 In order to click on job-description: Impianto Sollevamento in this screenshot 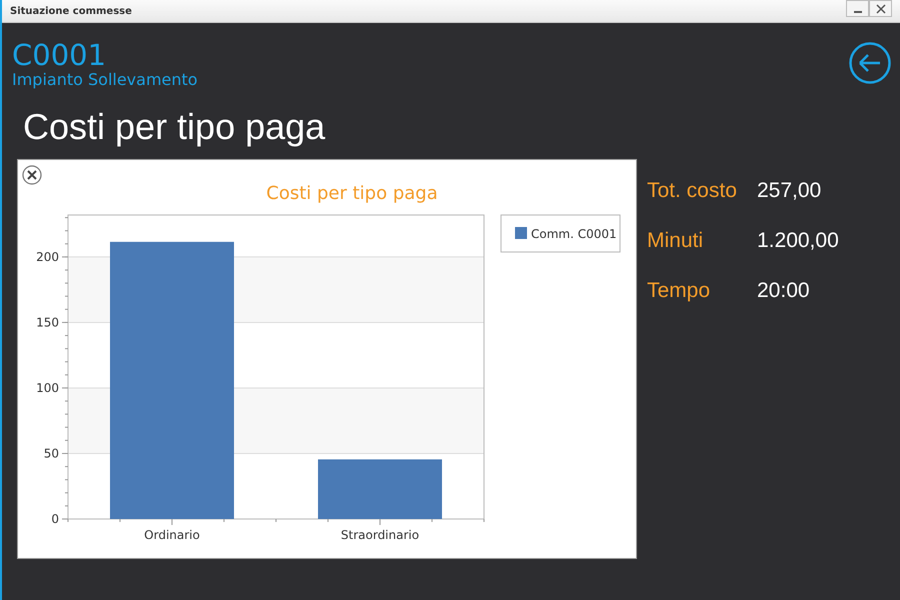, I will do `click(105, 80)`.